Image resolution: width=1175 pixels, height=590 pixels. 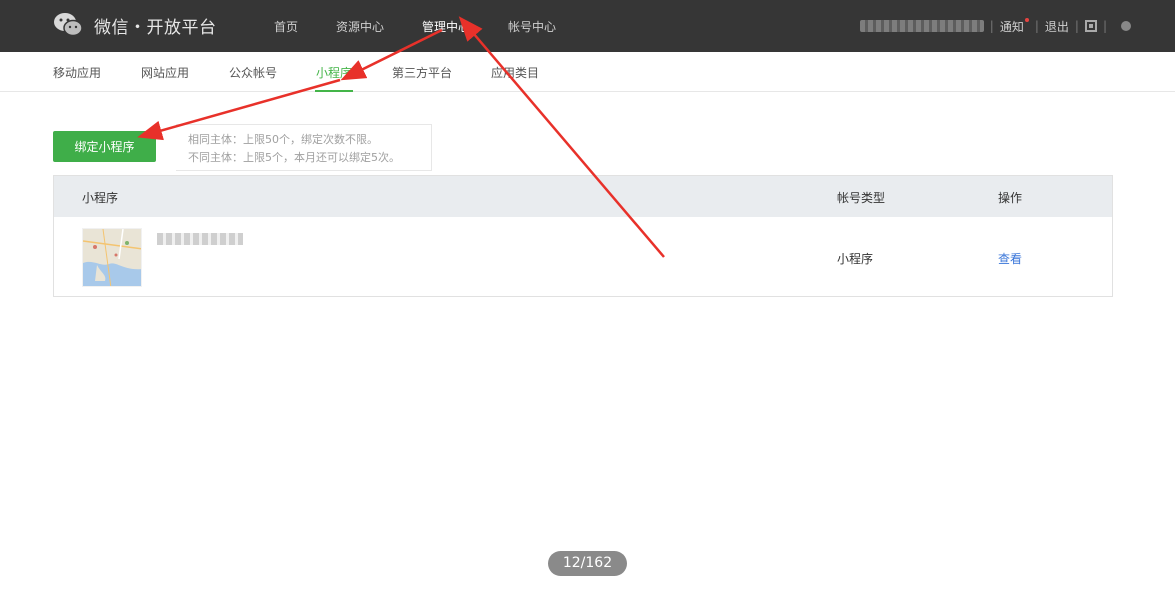 What do you see at coordinates (921, 26) in the screenshot?
I see `account-email-redacted` at bounding box center [921, 26].